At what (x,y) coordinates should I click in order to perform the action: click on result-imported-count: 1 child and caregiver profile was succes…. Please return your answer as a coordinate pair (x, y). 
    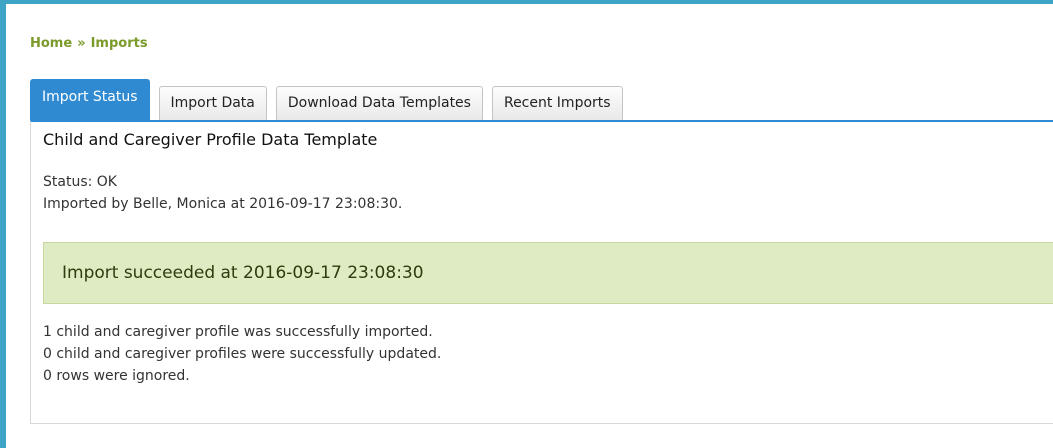
    Looking at the image, I should click on (238, 332).